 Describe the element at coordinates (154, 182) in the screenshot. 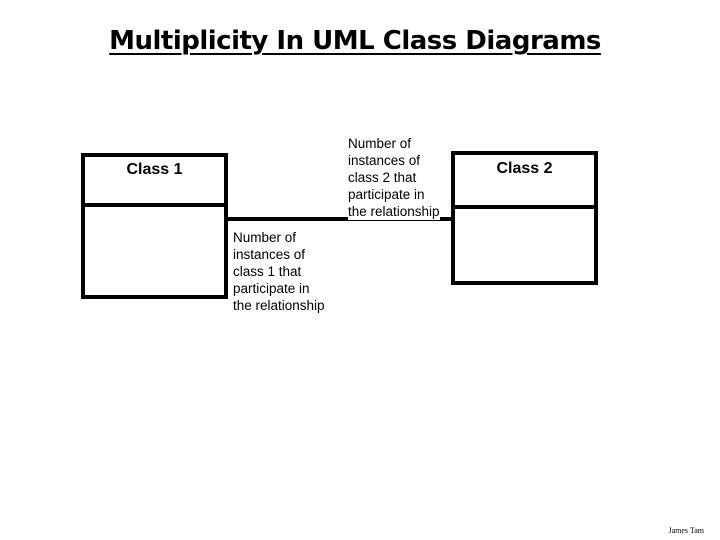

I see `class-1-name: Class 1` at that location.